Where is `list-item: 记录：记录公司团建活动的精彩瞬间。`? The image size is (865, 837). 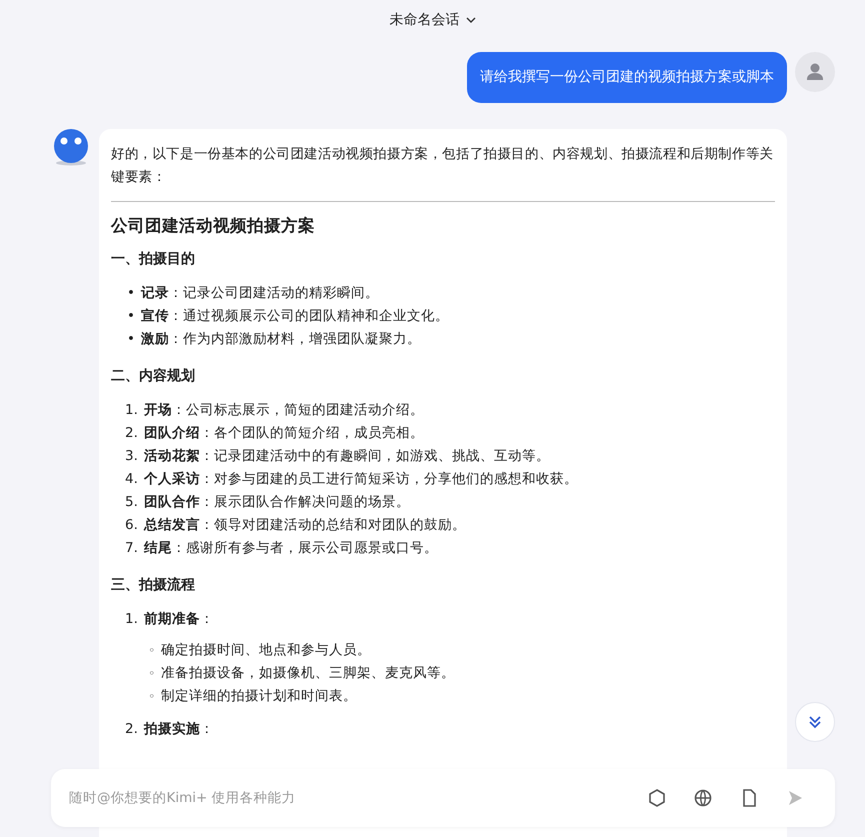
list-item: 记录：记录公司团建活动的精彩瞬间。 is located at coordinates (260, 293).